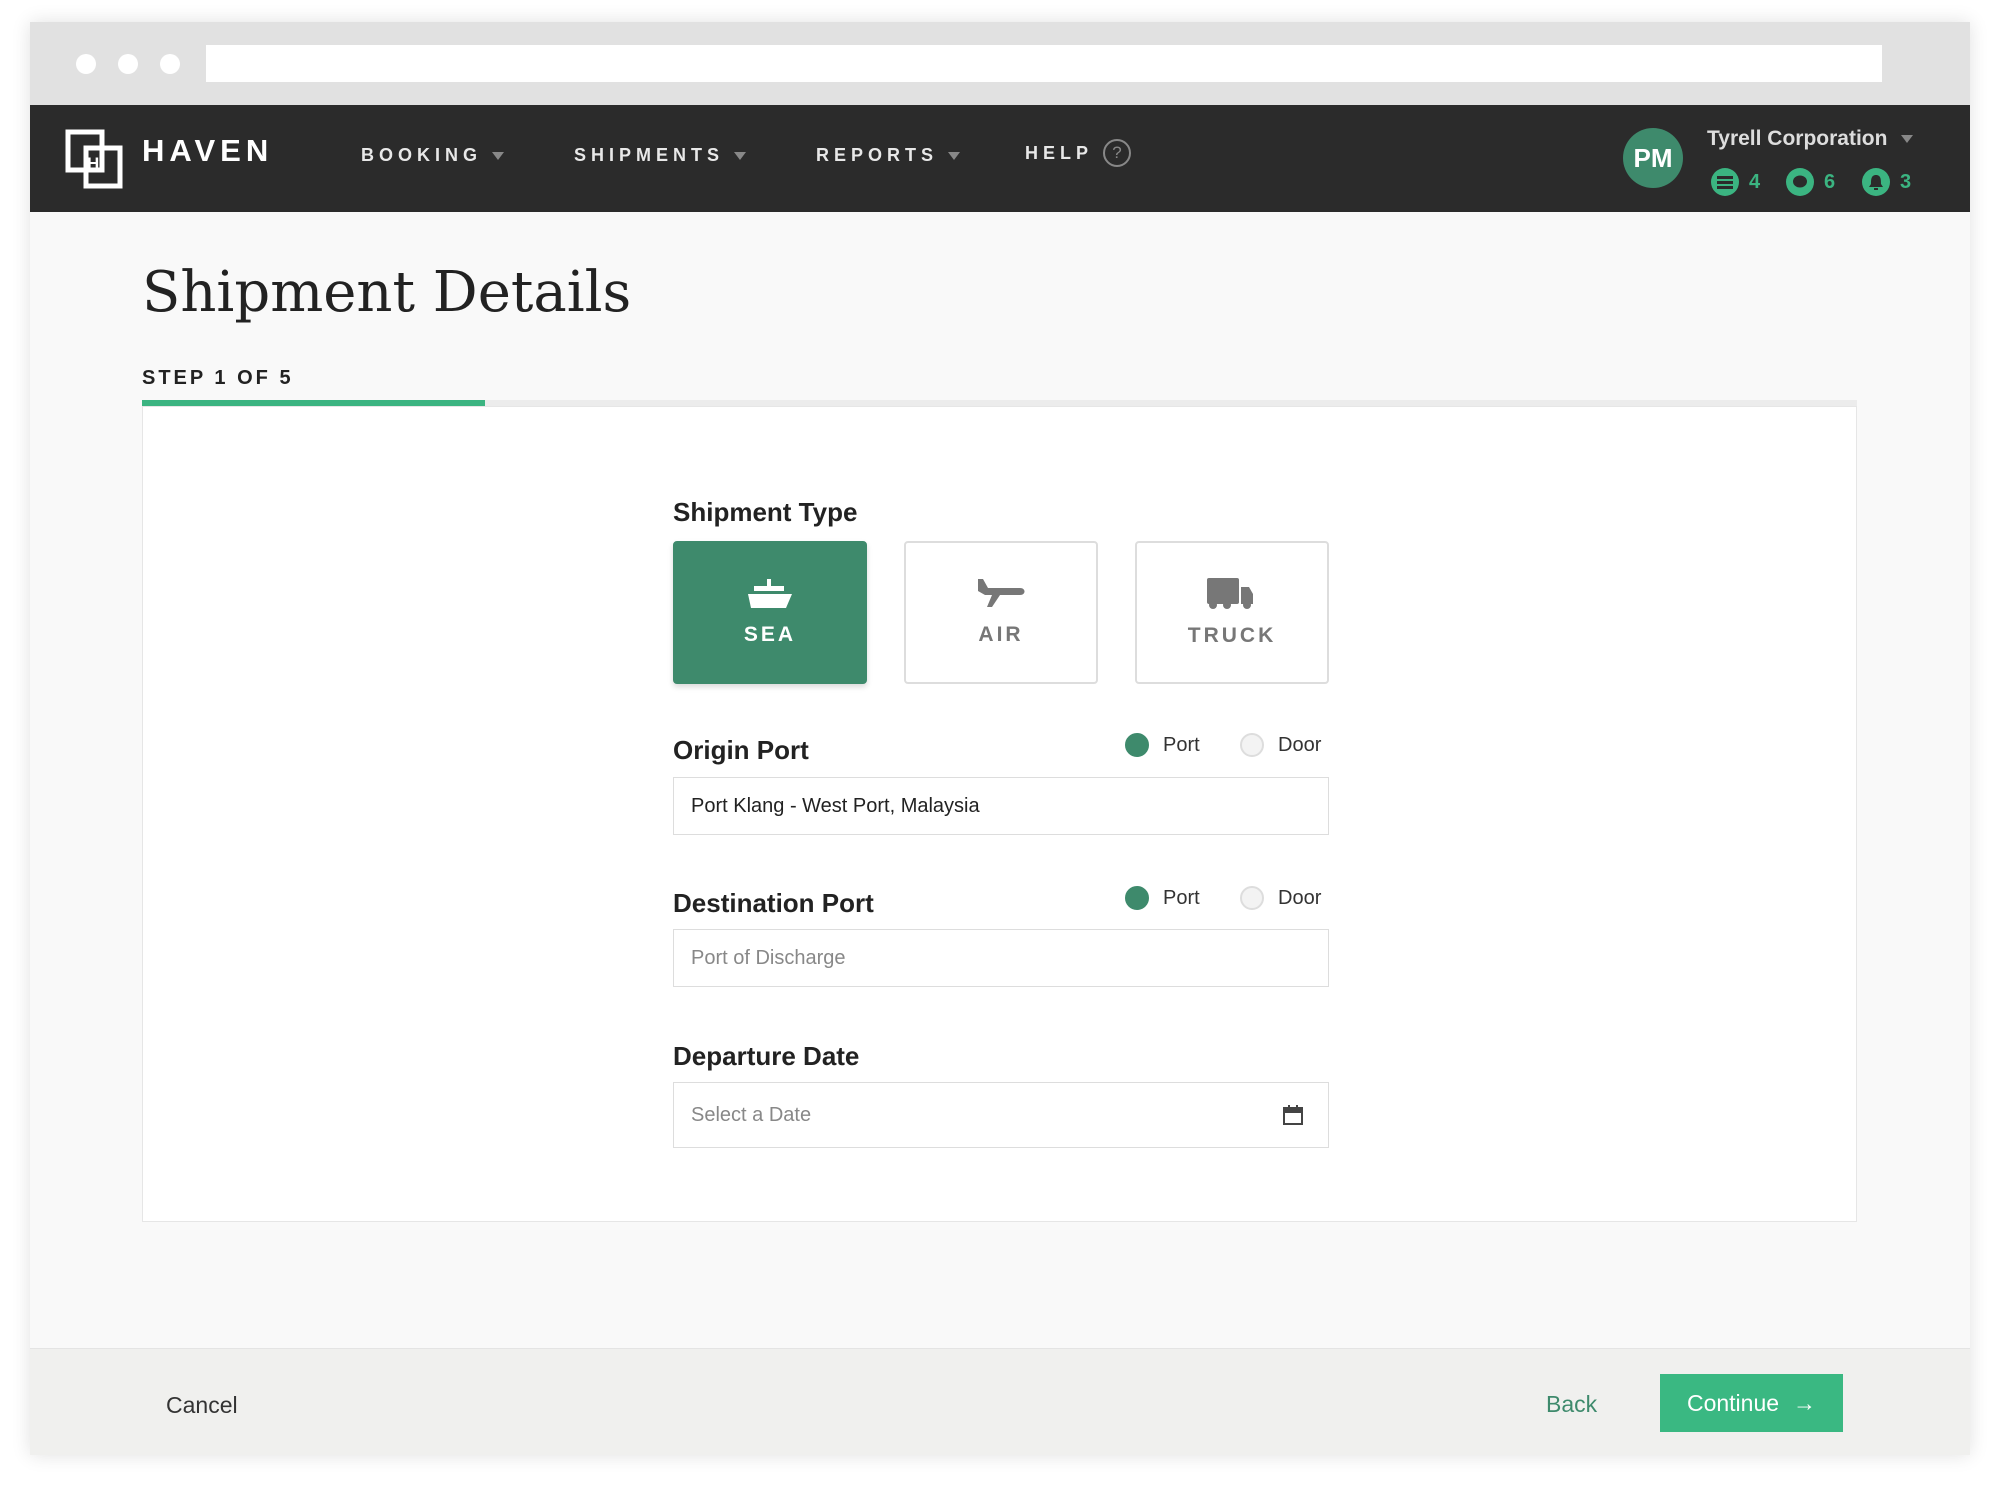 This screenshot has width=2000, height=1493. What do you see at coordinates (387, 292) in the screenshot?
I see `page-title: Shipment Details` at bounding box center [387, 292].